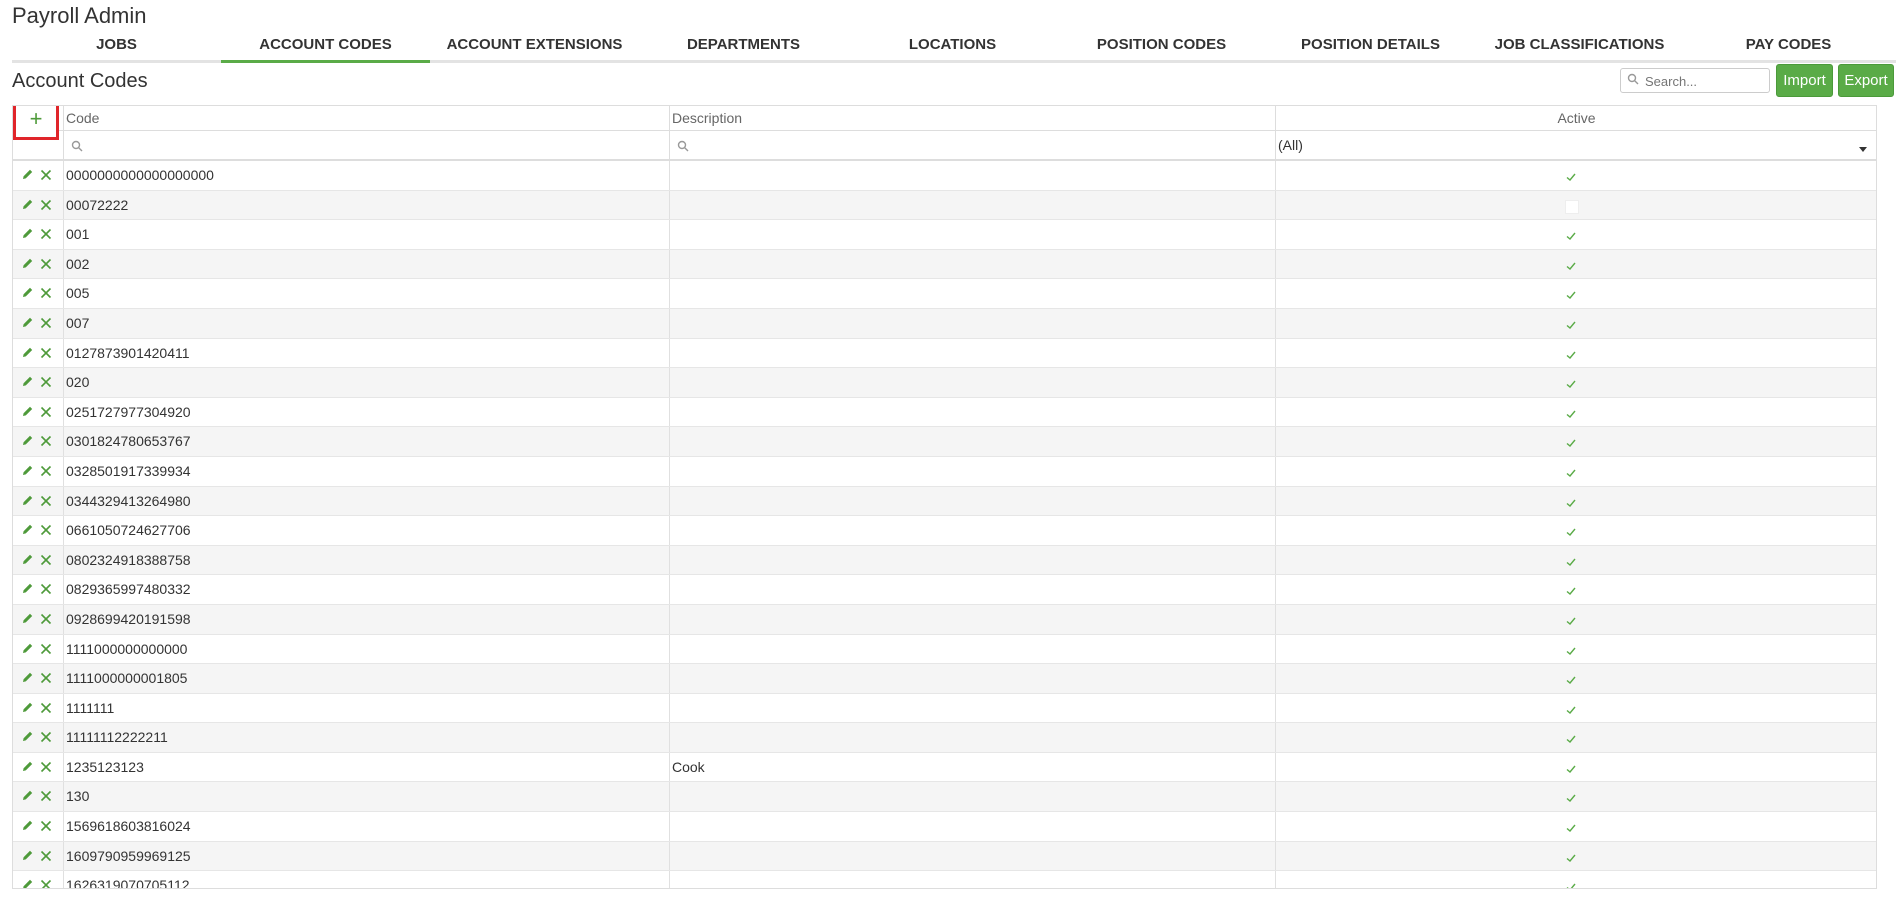 The image size is (1896, 916). I want to click on code-cell: 020, so click(366, 382).